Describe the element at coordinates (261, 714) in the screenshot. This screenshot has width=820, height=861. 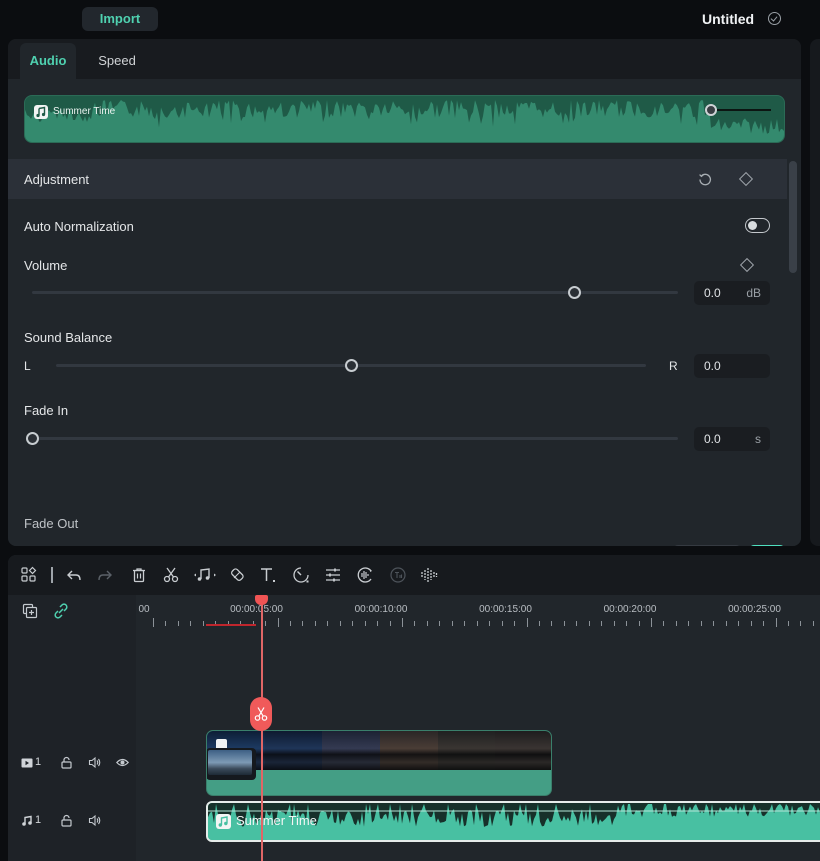
I see `split-button` at that location.